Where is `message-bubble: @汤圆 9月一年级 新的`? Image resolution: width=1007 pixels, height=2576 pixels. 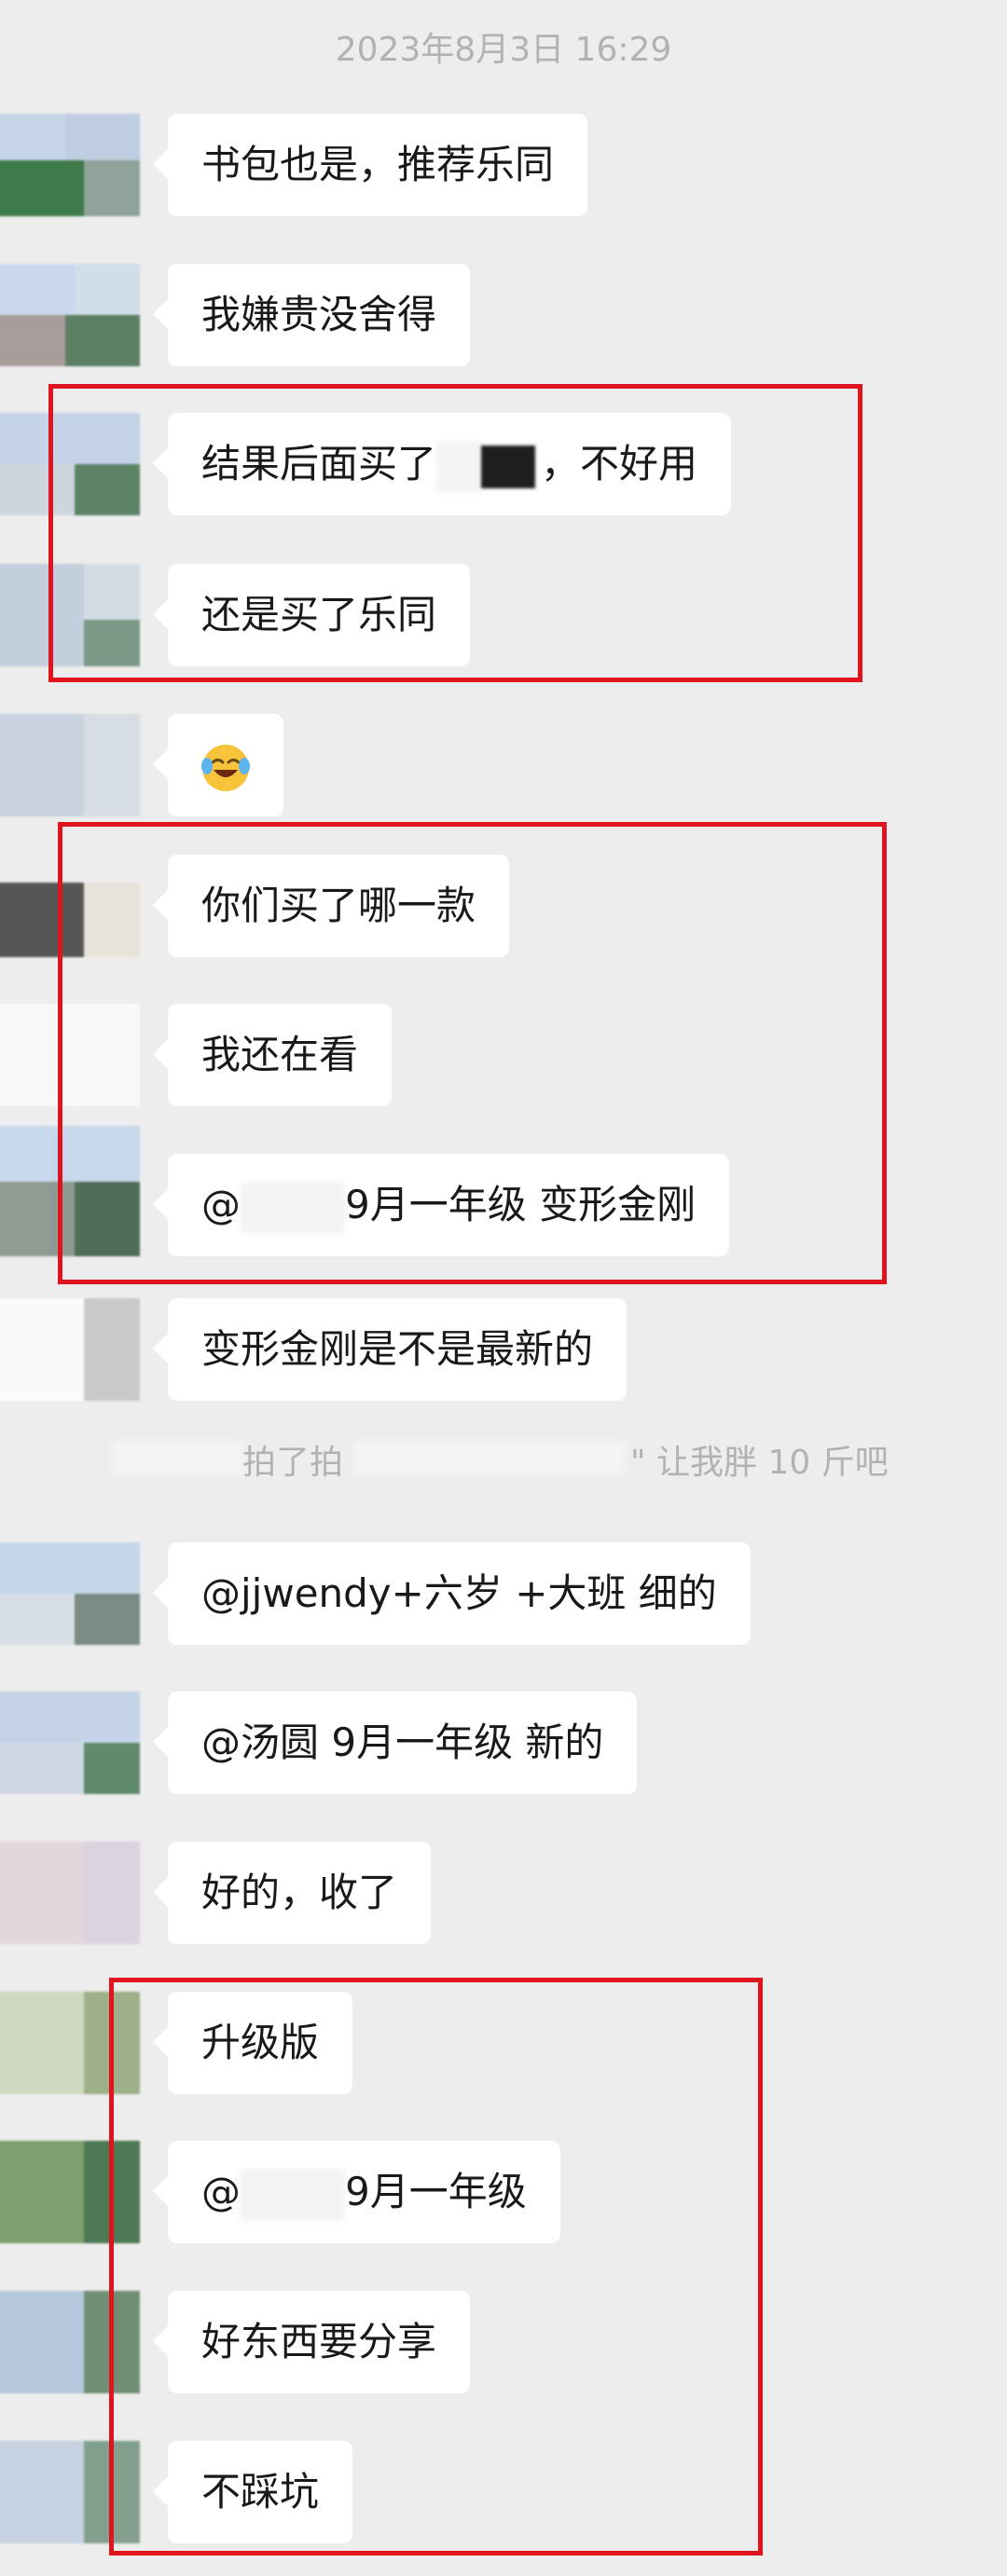
message-bubble: @汤圆 9月一年级 新的 is located at coordinates (395, 1743).